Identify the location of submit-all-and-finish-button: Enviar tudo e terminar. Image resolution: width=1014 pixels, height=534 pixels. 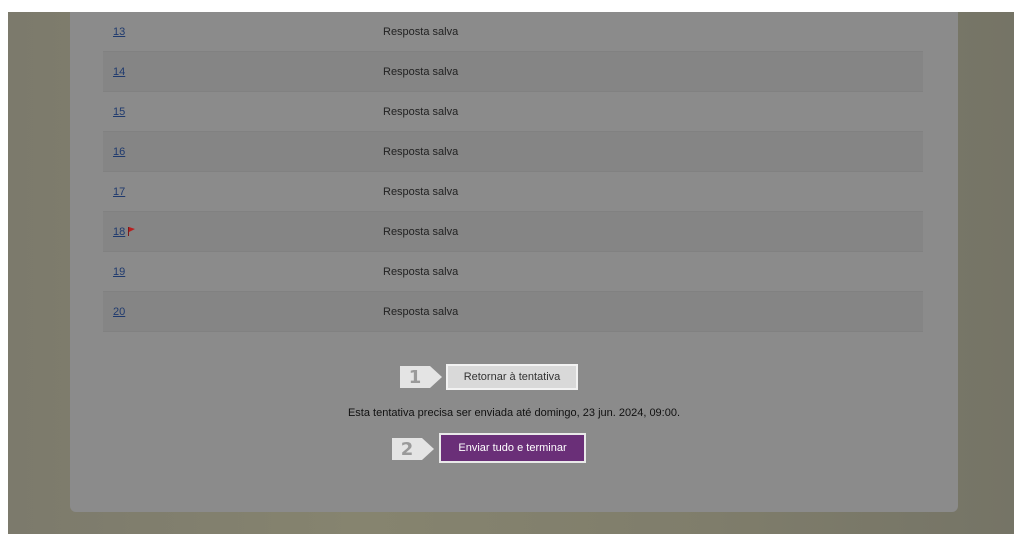
(512, 448).